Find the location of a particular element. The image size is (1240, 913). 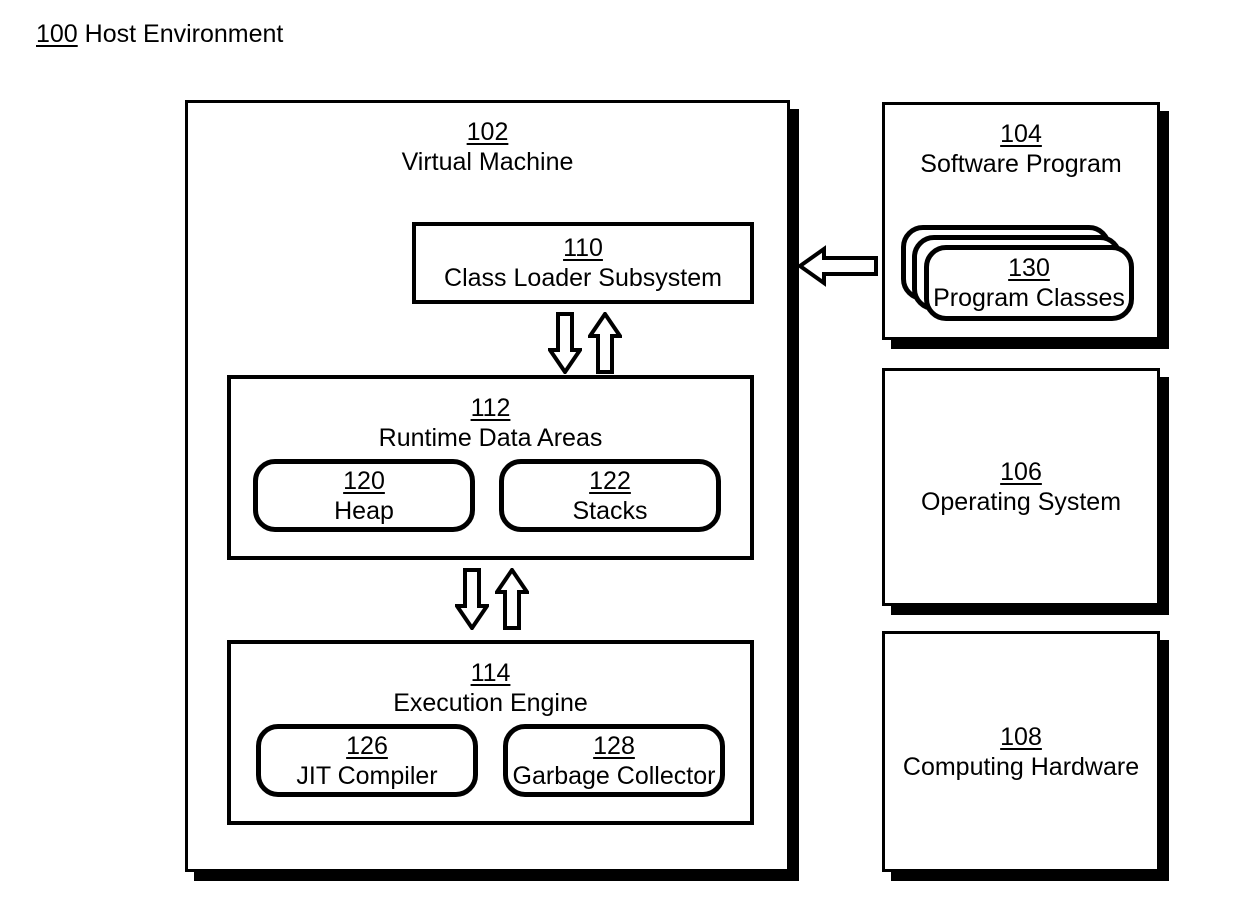

figure-title: 100 Host Environment is located at coordinates (159, 34).